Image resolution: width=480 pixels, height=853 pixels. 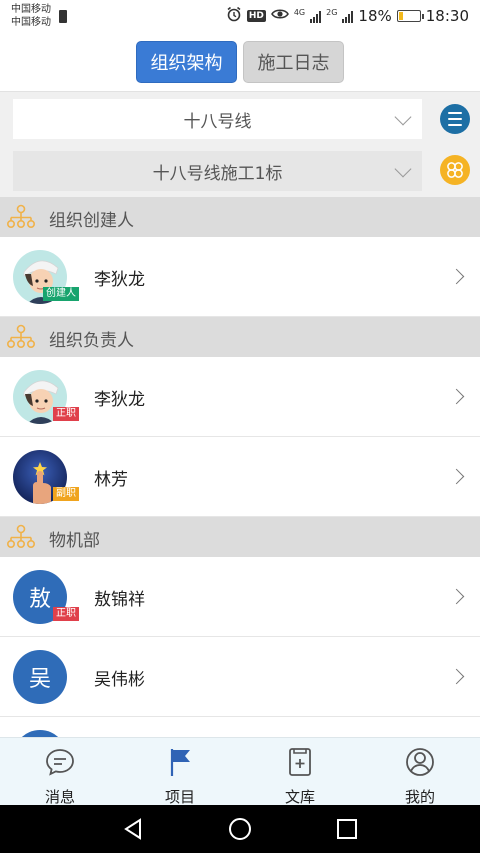 What do you see at coordinates (179, 797) in the screenshot?
I see `nav-label: 项目` at bounding box center [179, 797].